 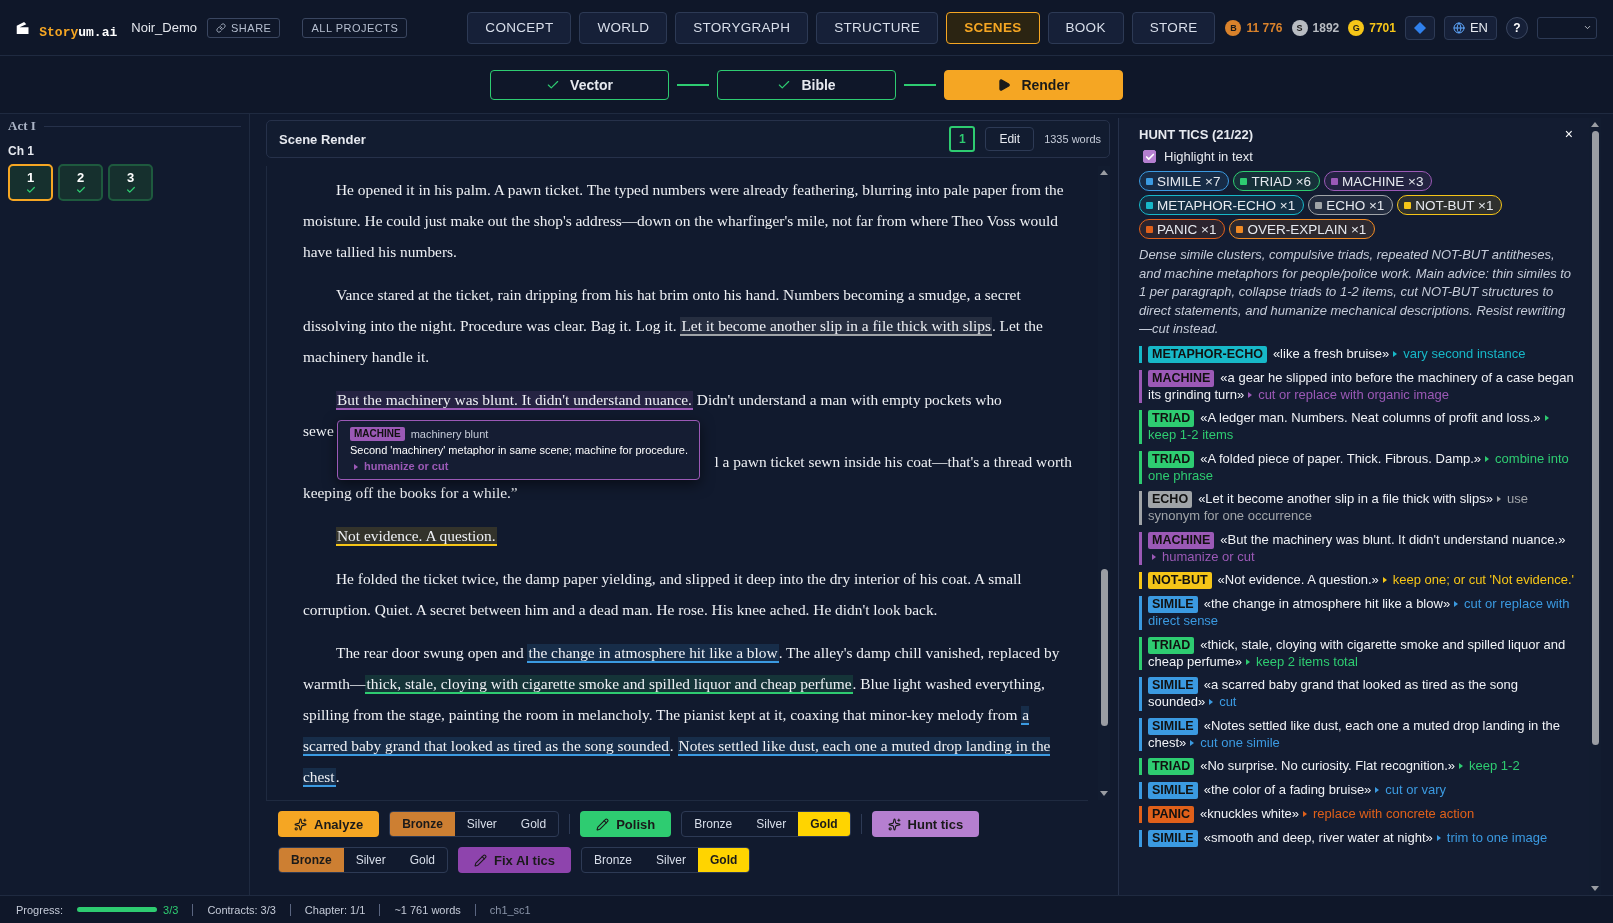 I want to click on tic-item: SIMILE «a scarred baby grand that looked as tired as the song sounded» cut, so click(x=1358, y=694).